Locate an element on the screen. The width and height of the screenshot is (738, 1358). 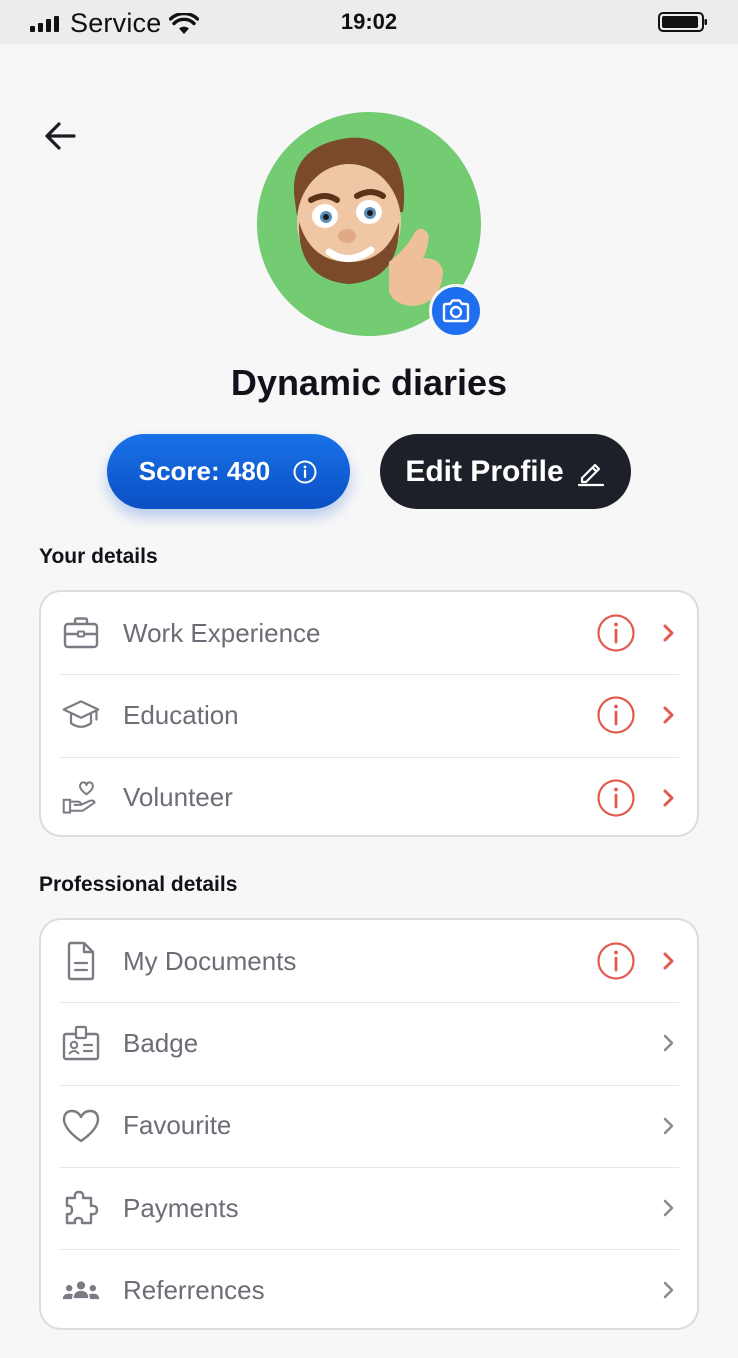
status-time: 19:02 is located at coordinates (369, 21).